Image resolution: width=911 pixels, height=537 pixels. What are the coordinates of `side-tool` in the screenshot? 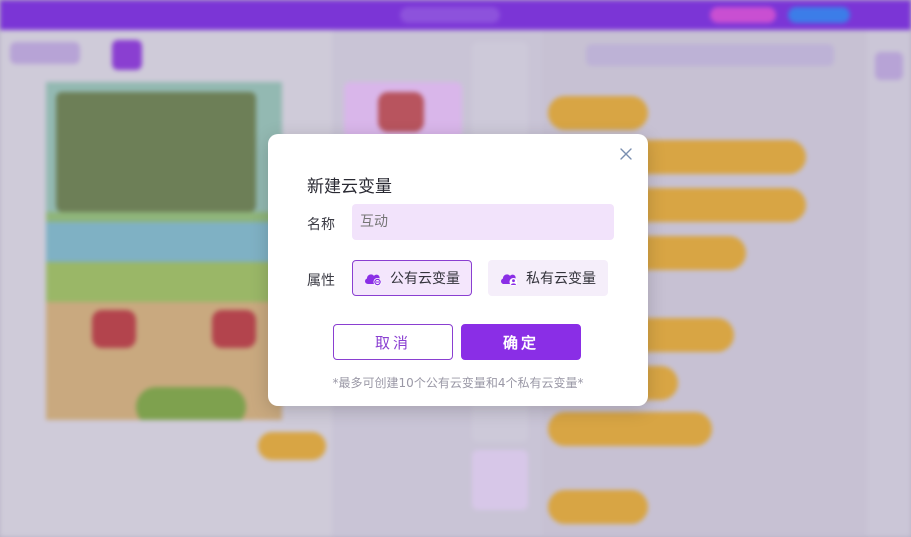 It's located at (889, 66).